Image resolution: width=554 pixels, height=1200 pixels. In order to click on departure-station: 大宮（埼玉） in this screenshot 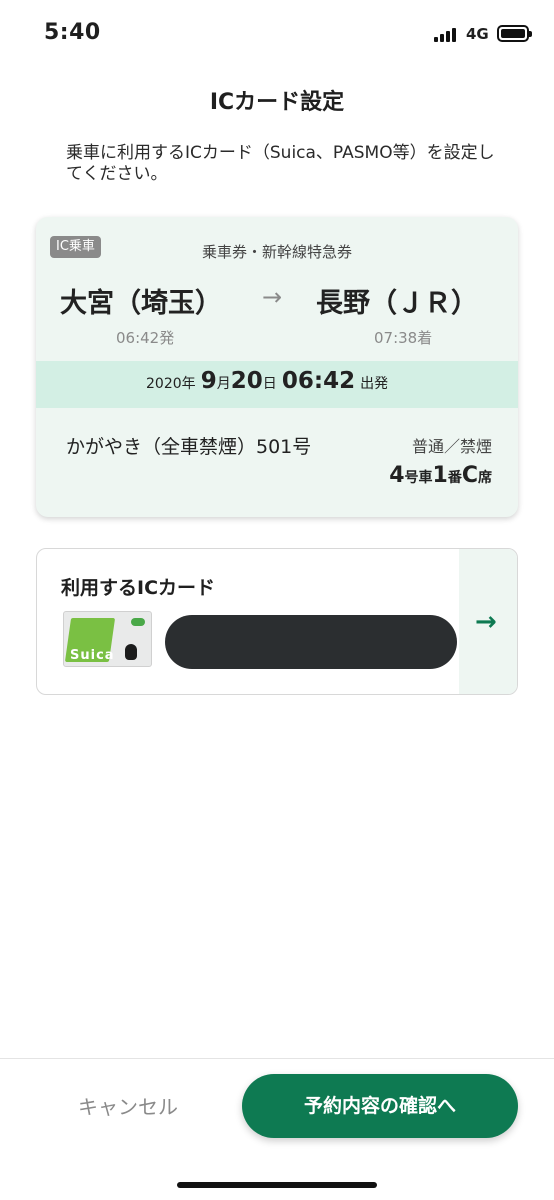, I will do `click(141, 303)`.